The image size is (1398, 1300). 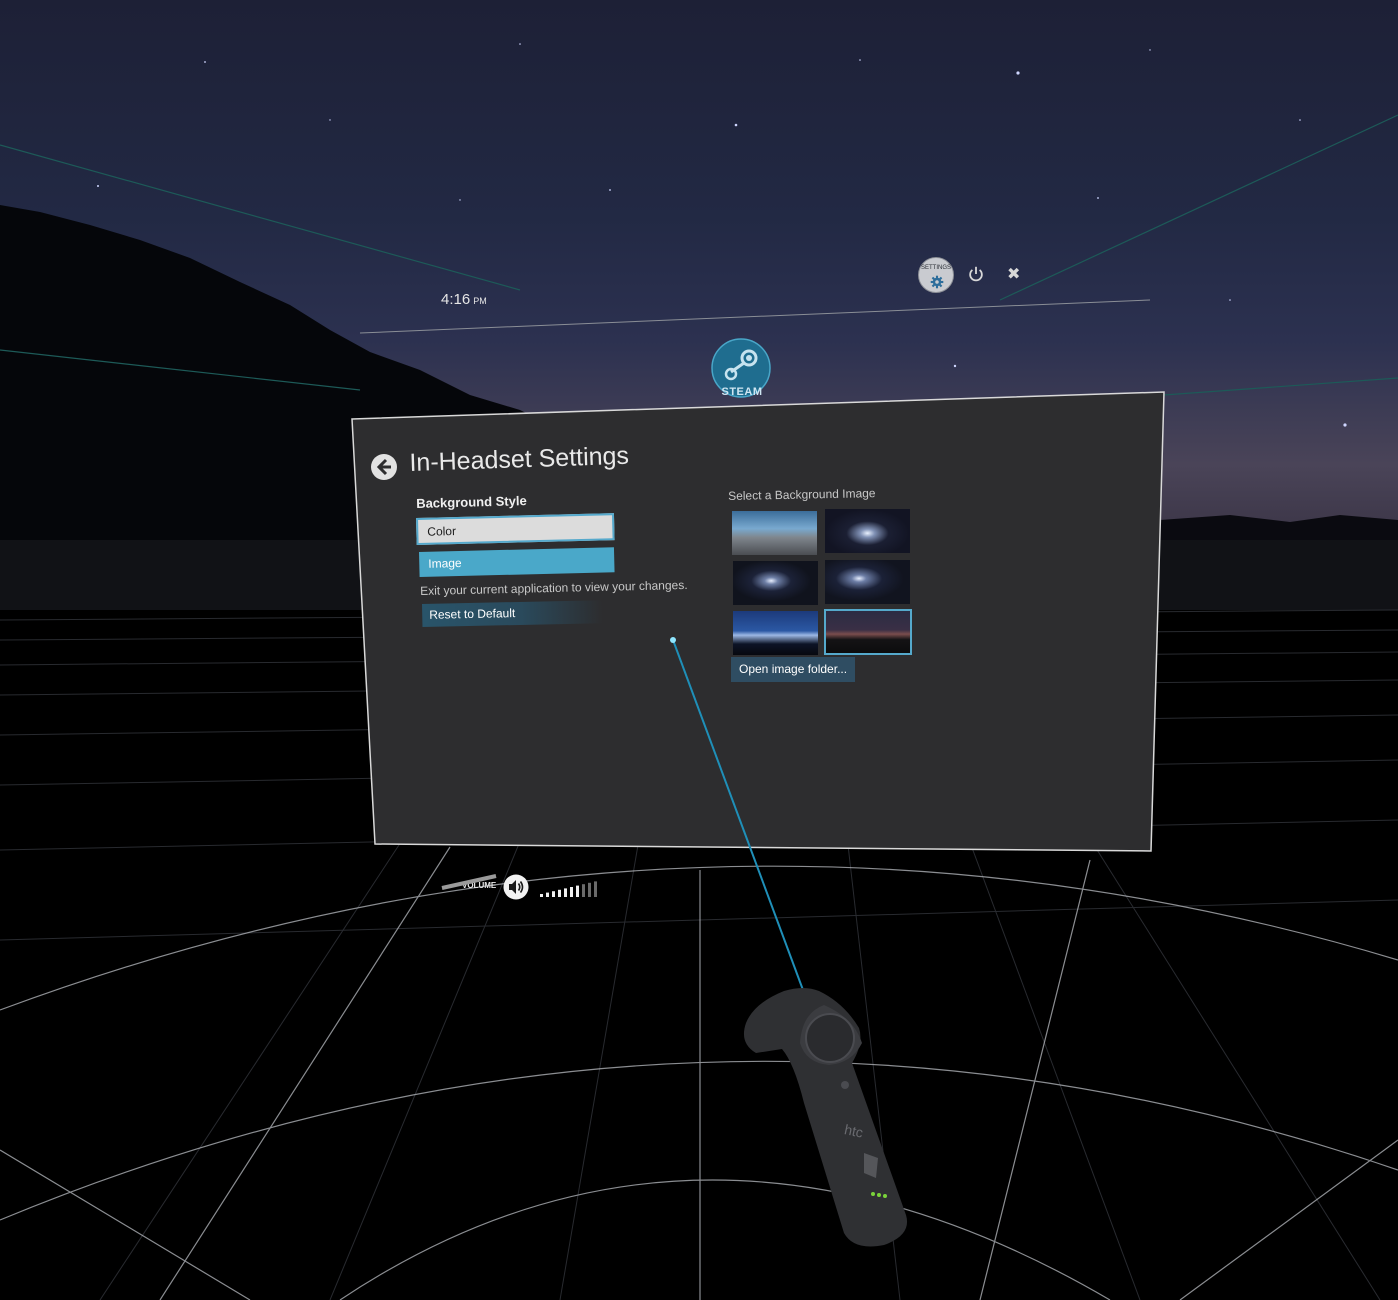 I want to click on laser-pointer, so click(x=737, y=814).